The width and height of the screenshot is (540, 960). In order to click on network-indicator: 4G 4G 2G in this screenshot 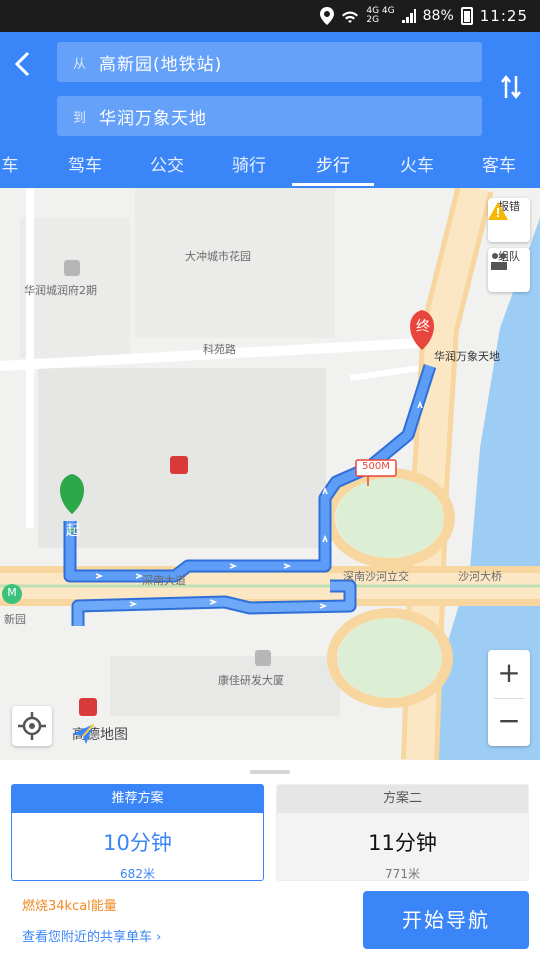, I will do `click(380, 16)`.